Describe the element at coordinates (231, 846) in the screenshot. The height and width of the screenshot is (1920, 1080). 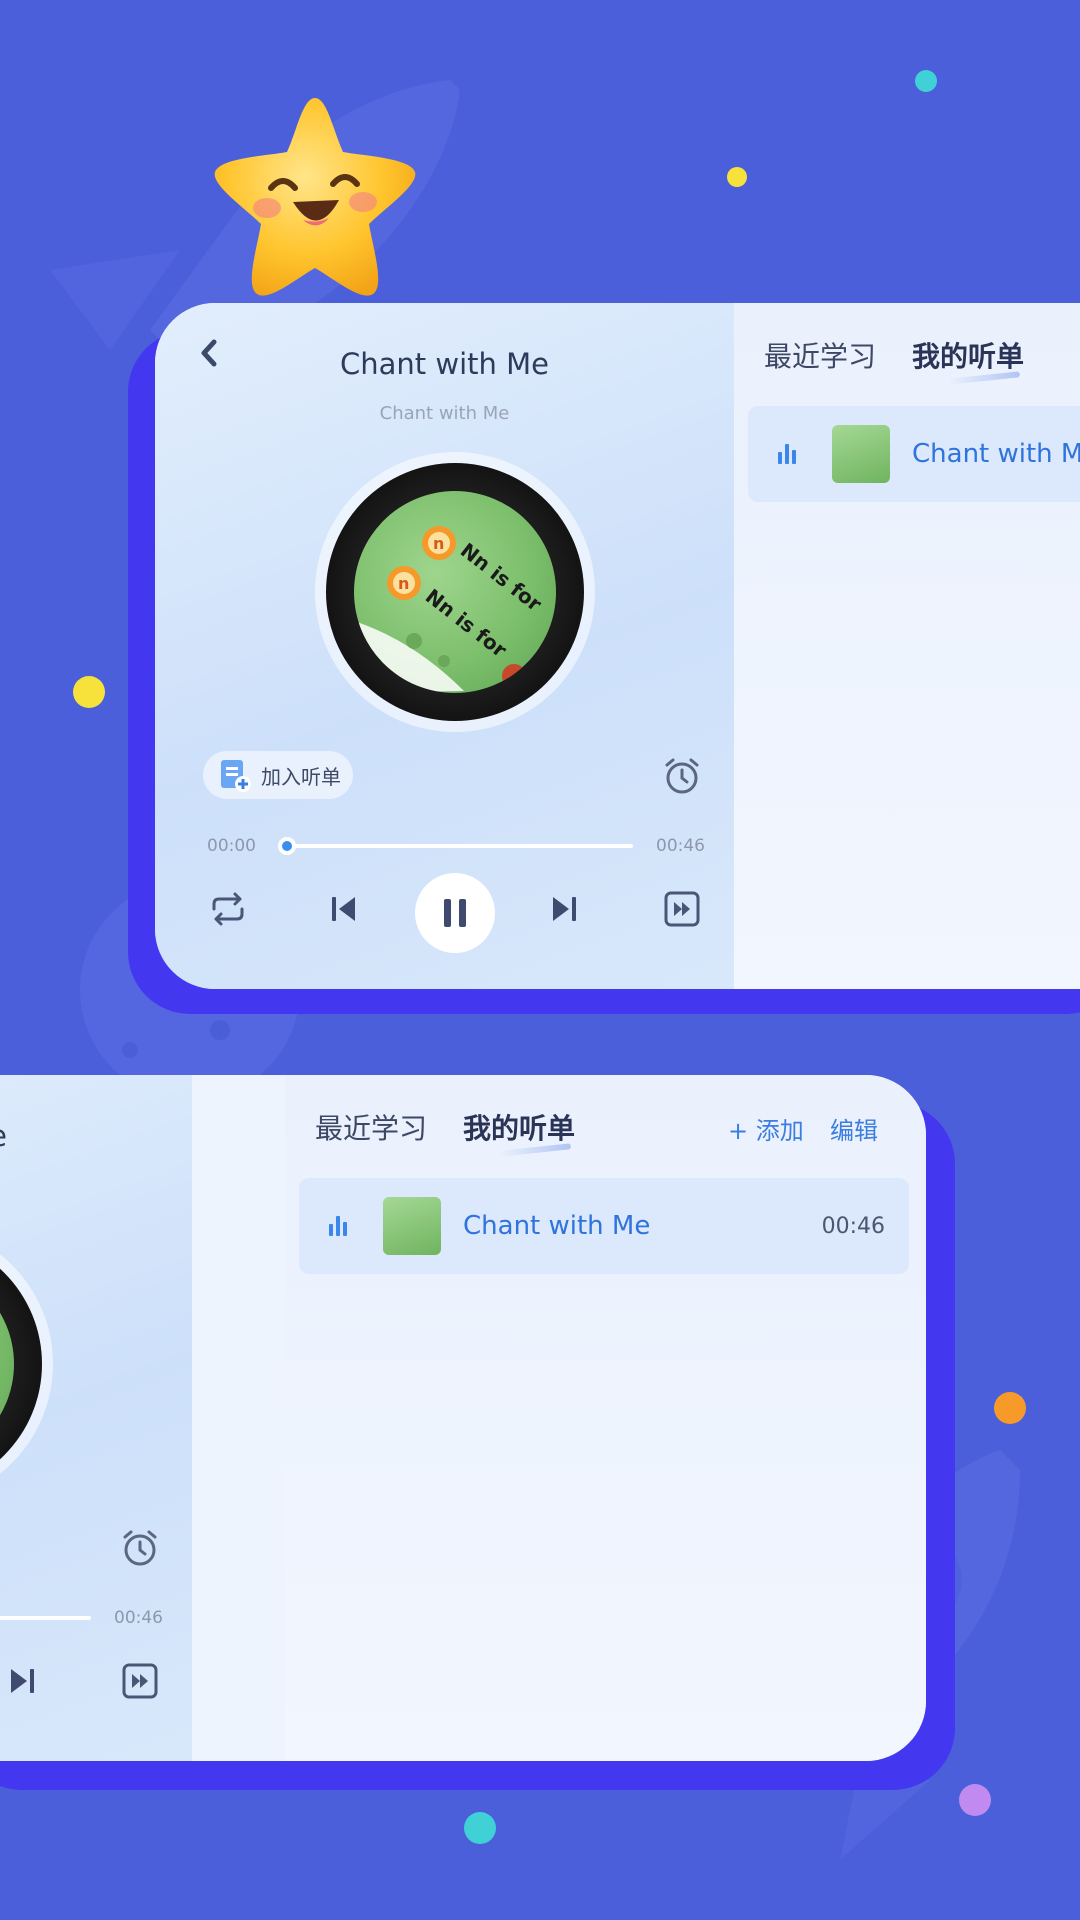
I see `time-current: 00:00` at that location.